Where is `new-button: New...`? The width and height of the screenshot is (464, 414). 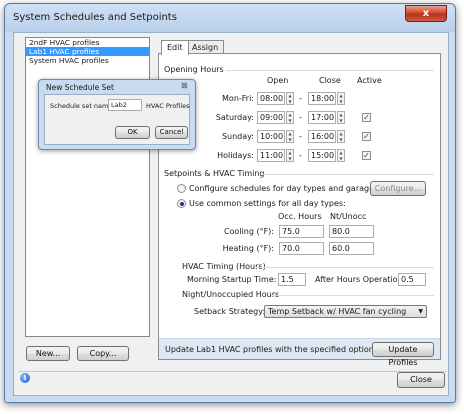
new-button: New... is located at coordinates (48, 353).